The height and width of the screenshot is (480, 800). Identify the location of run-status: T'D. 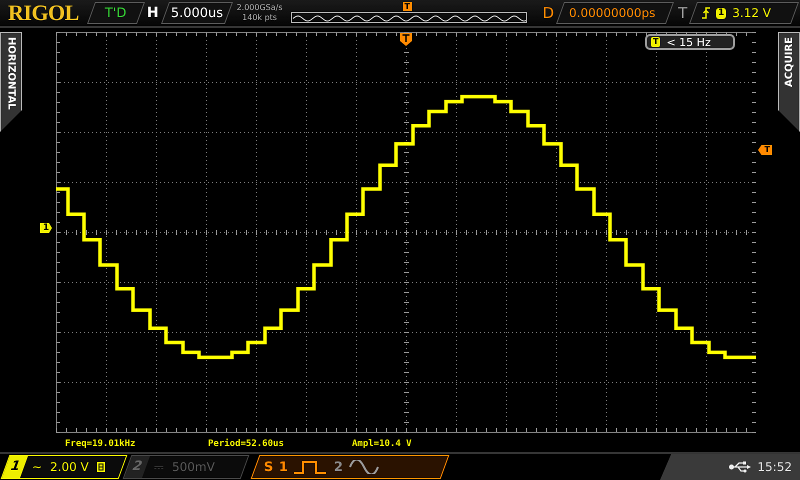
(115, 13).